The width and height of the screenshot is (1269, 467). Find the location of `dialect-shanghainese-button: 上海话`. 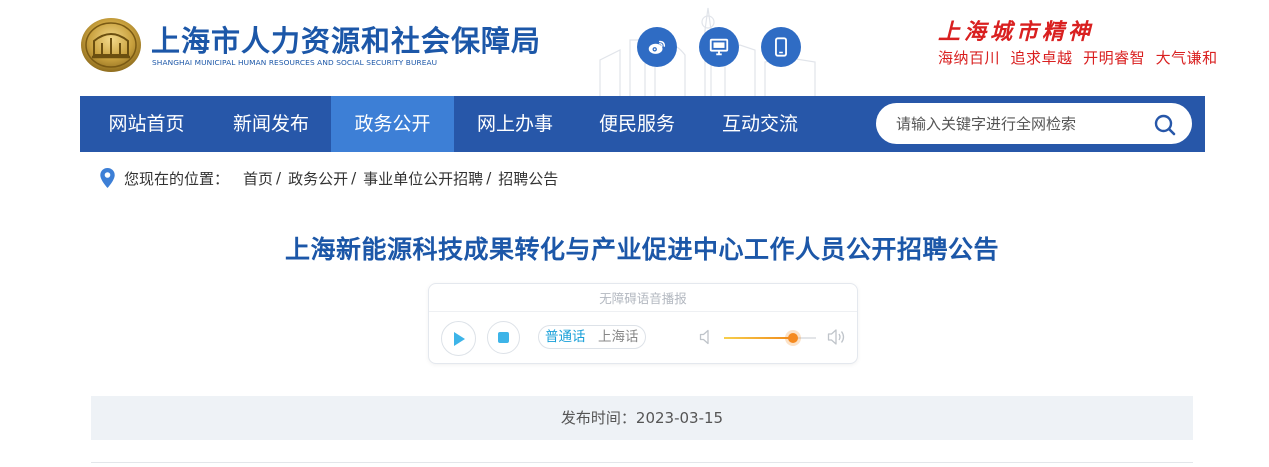

dialect-shanghainese-button: 上海话 is located at coordinates (619, 337).